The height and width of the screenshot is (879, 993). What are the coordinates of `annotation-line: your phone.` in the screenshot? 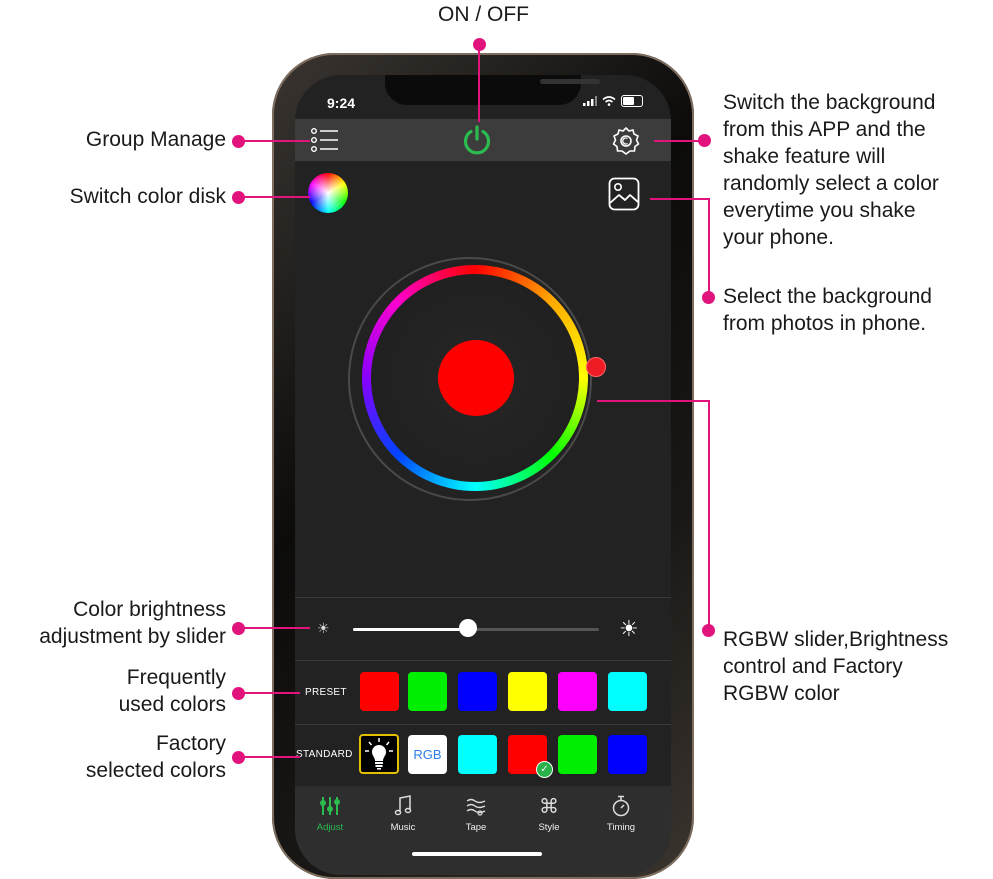 It's located at (778, 237).